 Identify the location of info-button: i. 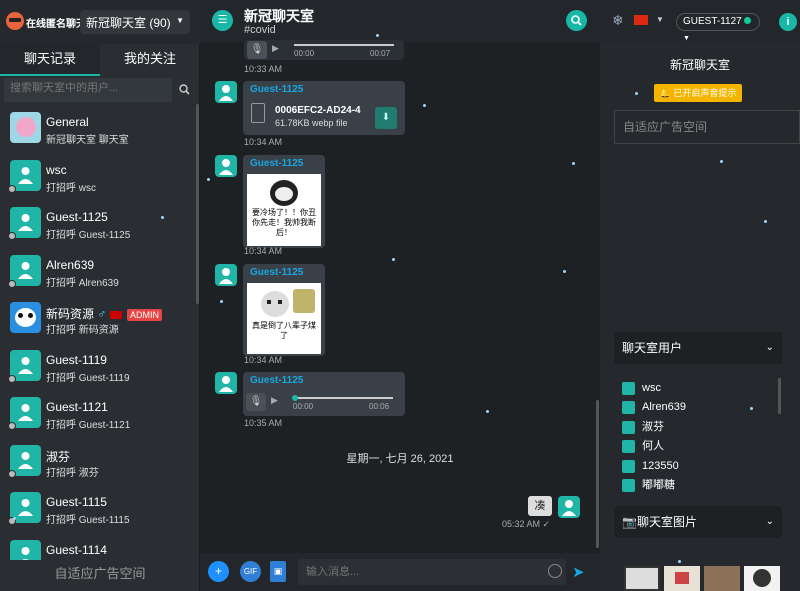
(788, 22).